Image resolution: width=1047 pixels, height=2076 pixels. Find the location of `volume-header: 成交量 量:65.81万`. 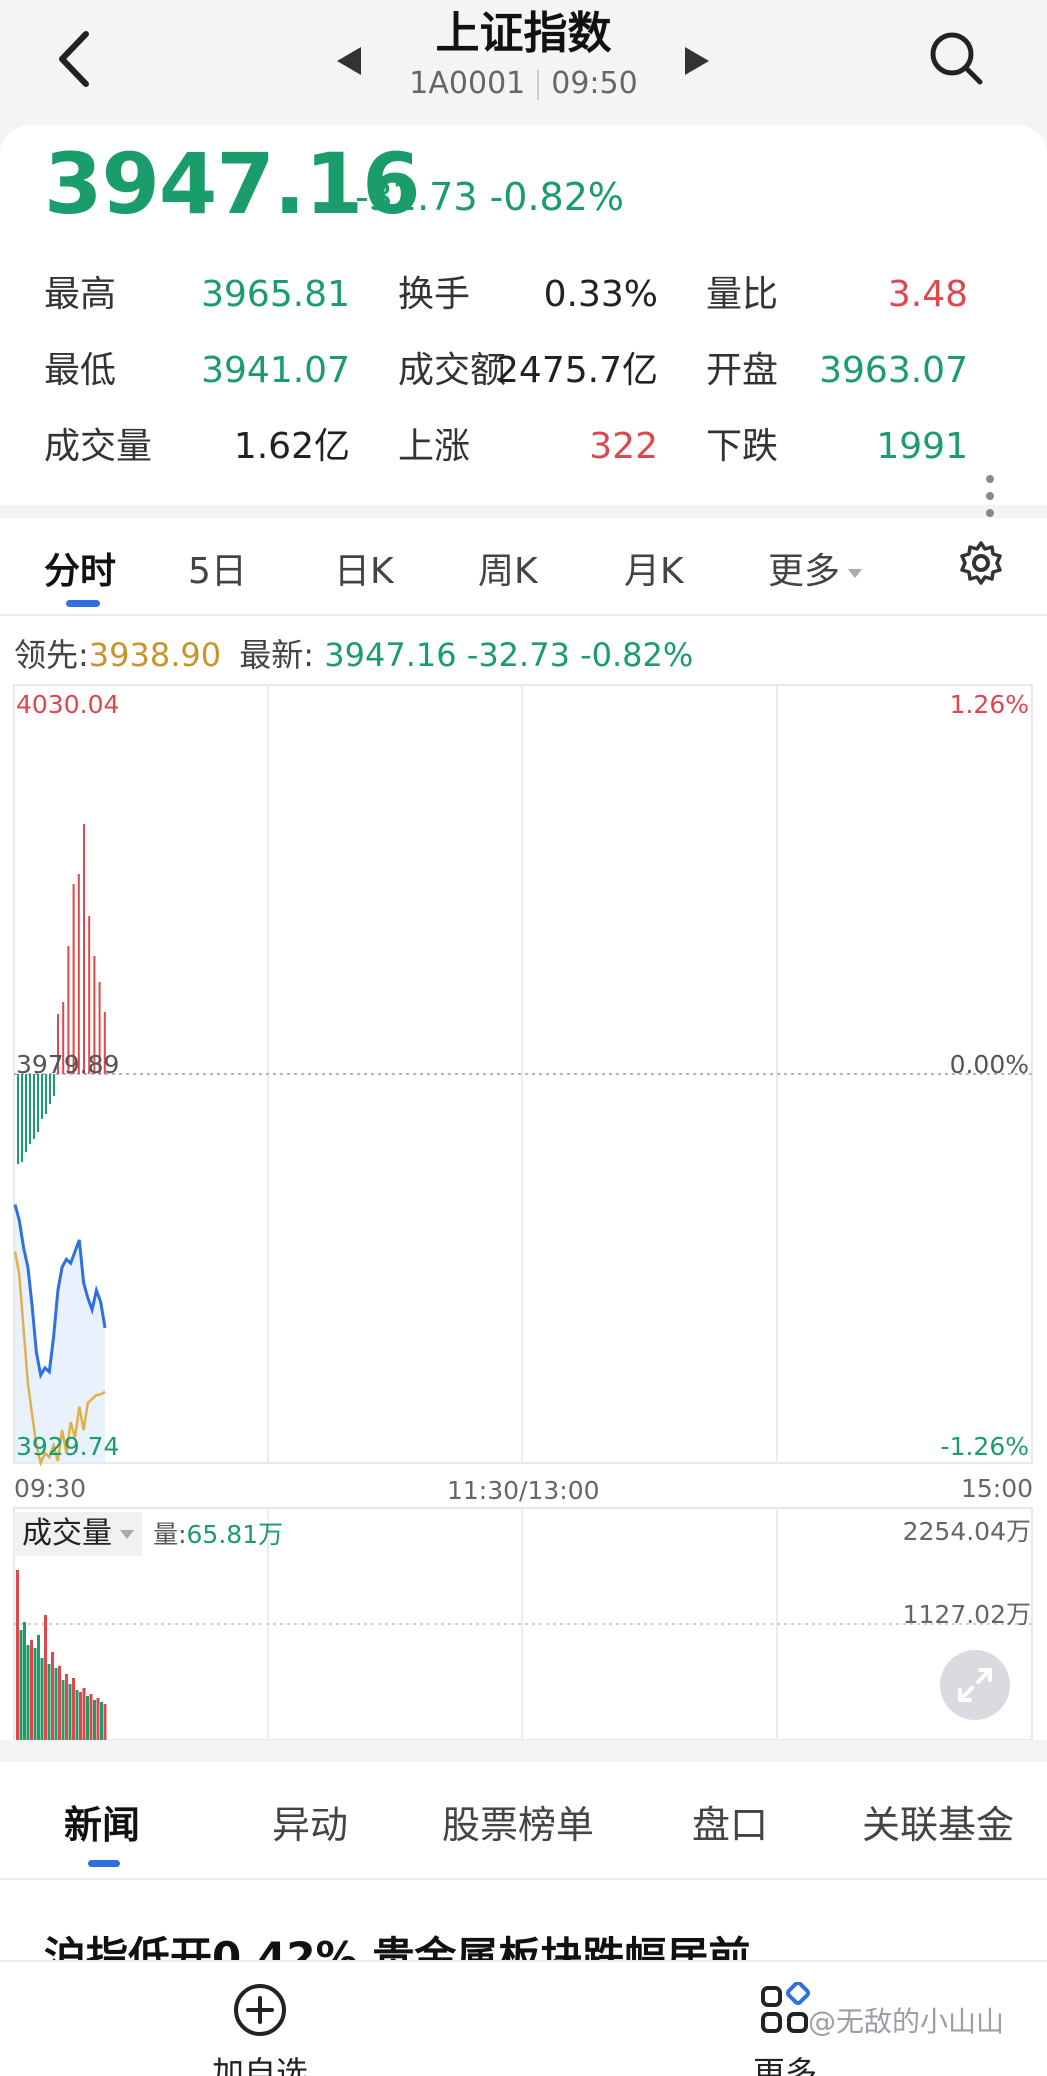

volume-header: 成交量 量:65.81万 is located at coordinates (148, 1534).